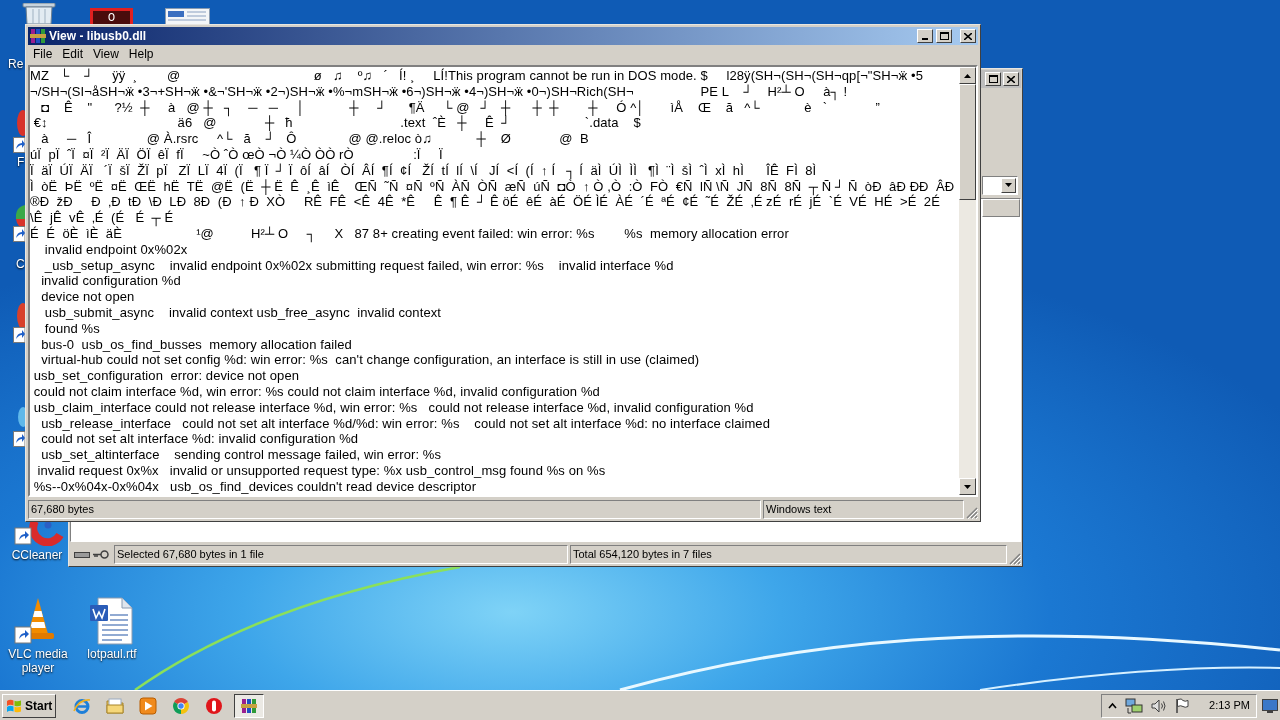 Image resolution: width=1280 pixels, height=720 pixels. I want to click on icon-label: lotpaul.rtf, so click(112, 654).